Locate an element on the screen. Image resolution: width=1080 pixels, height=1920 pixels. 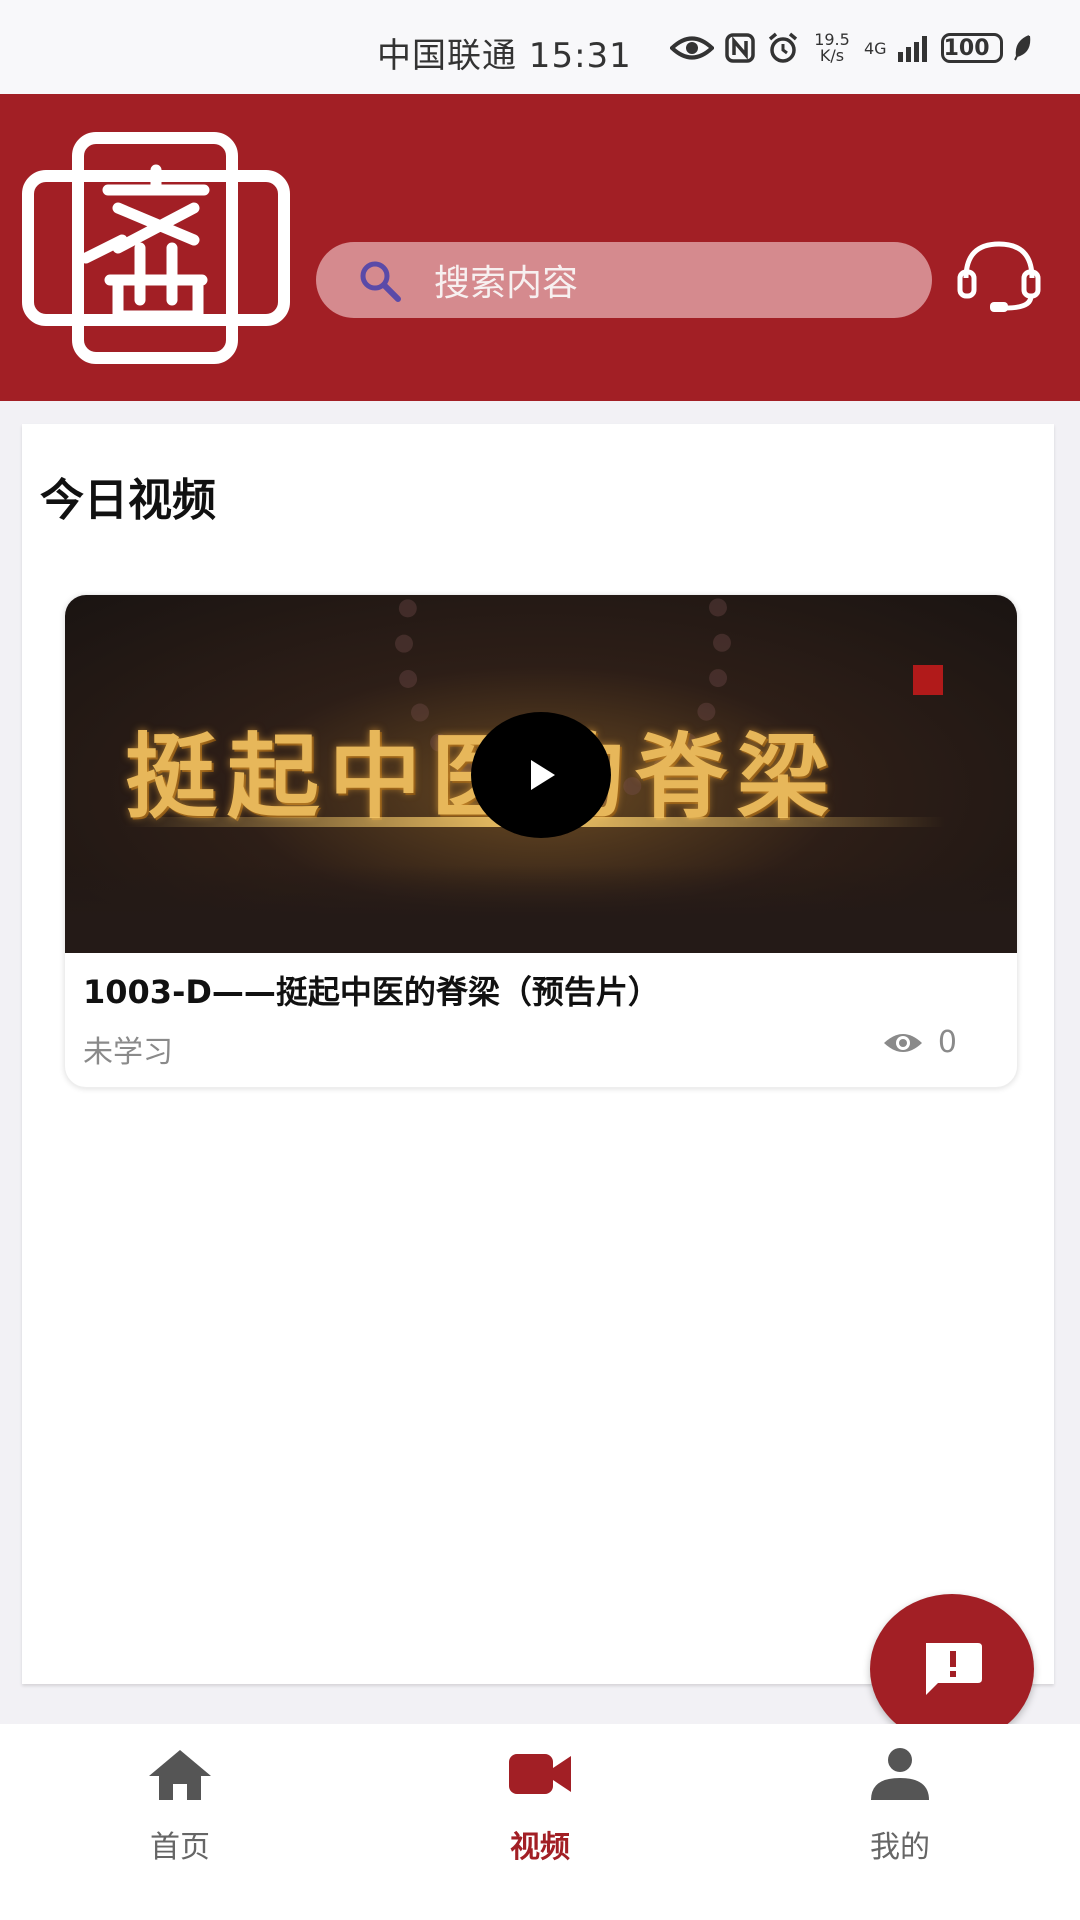
status-icons: 19.5 K/s 4G 100 is located at coordinates (851, 48).